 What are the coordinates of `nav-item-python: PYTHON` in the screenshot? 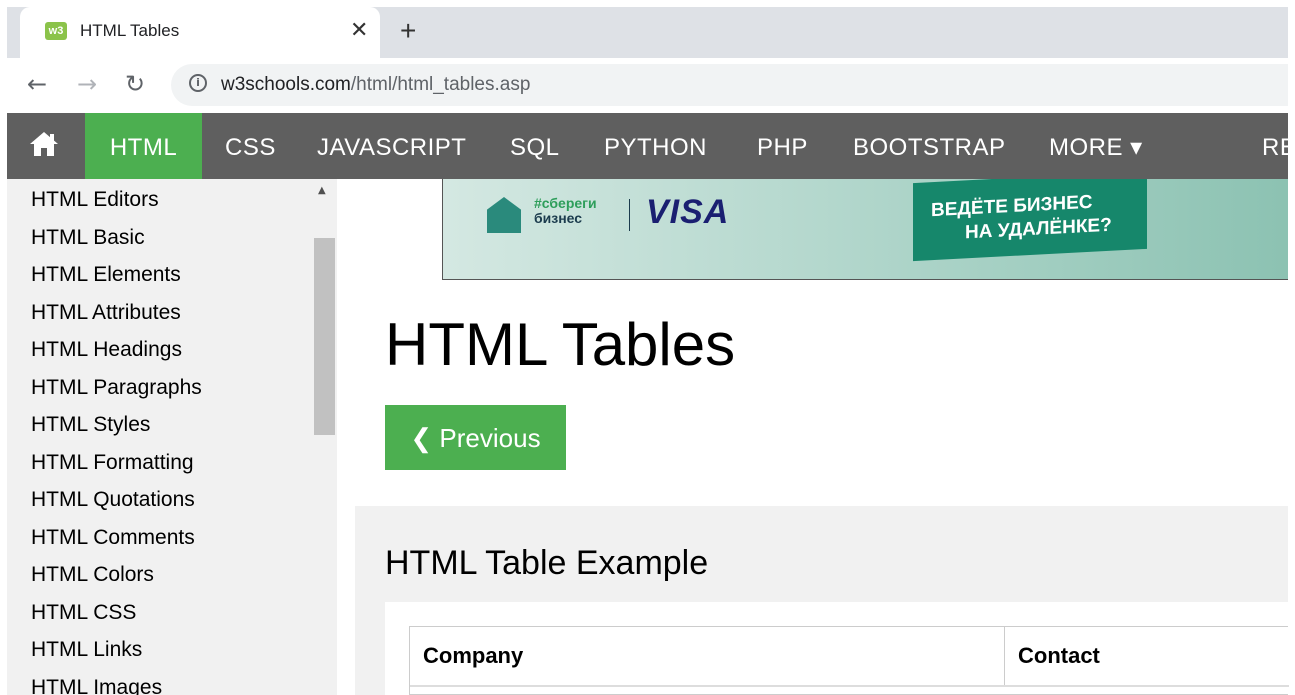 It's located at (655, 146).